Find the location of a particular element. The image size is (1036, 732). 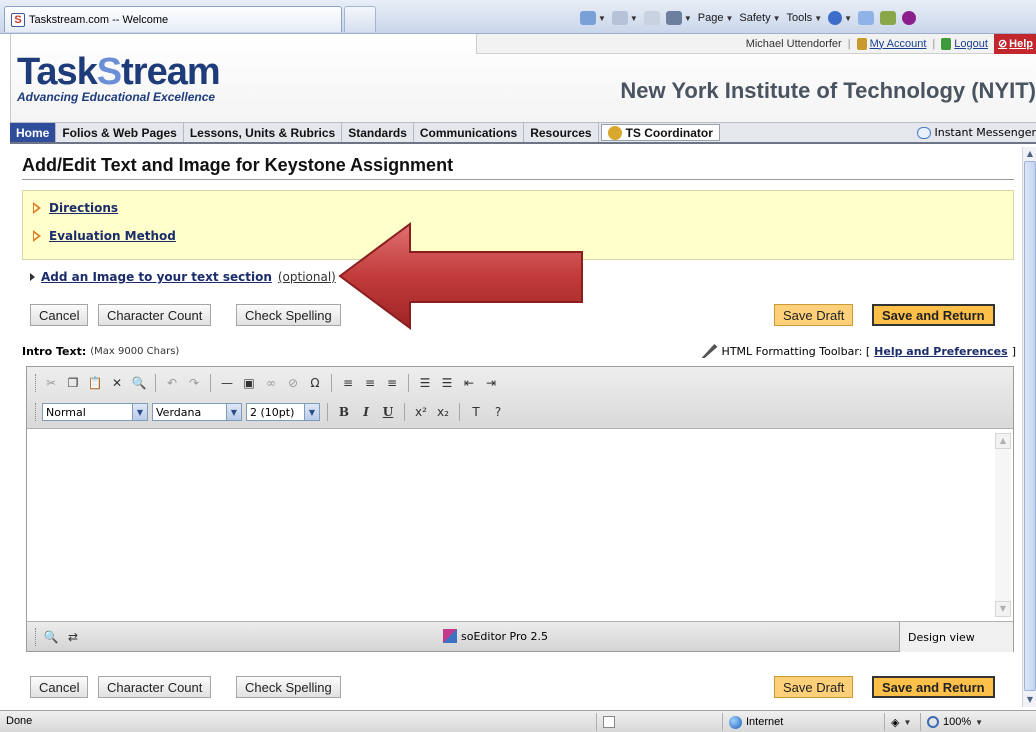

tools-menu: Tools ▼ is located at coordinates (805, 18).